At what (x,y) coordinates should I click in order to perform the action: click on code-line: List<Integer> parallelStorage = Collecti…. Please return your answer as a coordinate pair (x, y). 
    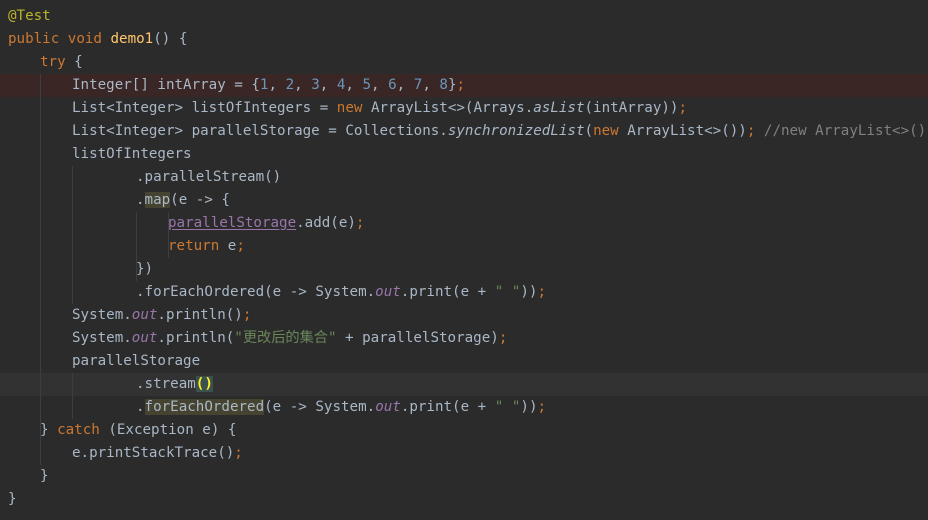
    Looking at the image, I should click on (464, 131).